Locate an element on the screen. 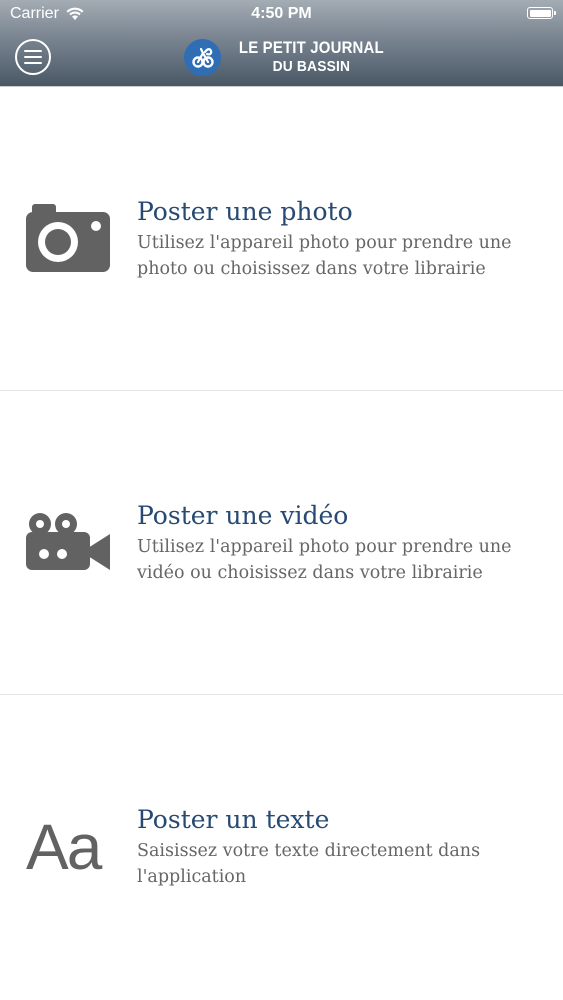 This screenshot has width=563, height=1000. app-logo: LE PETIT JOURNAL DU BASSIN is located at coordinates (289, 57).